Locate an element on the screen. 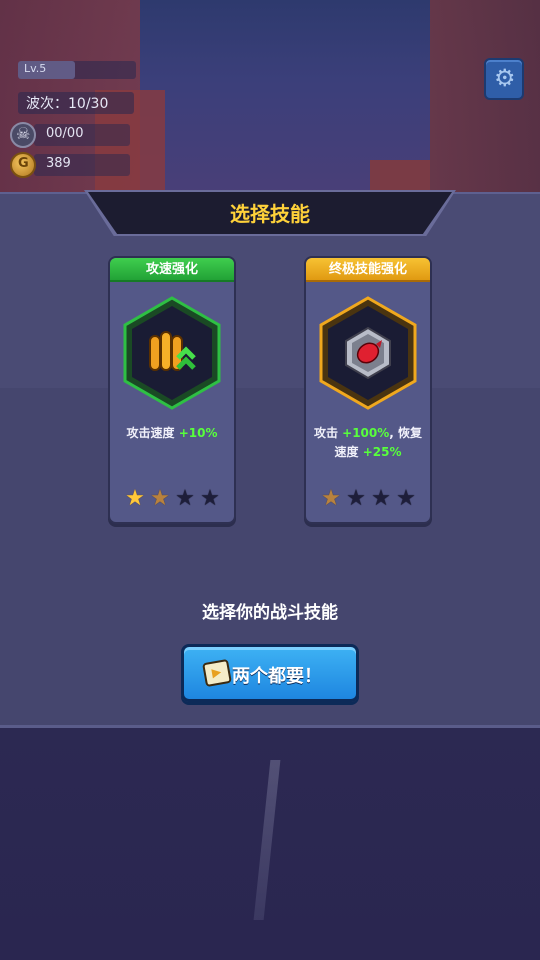  settings-button: ⚙ is located at coordinates (504, 79).